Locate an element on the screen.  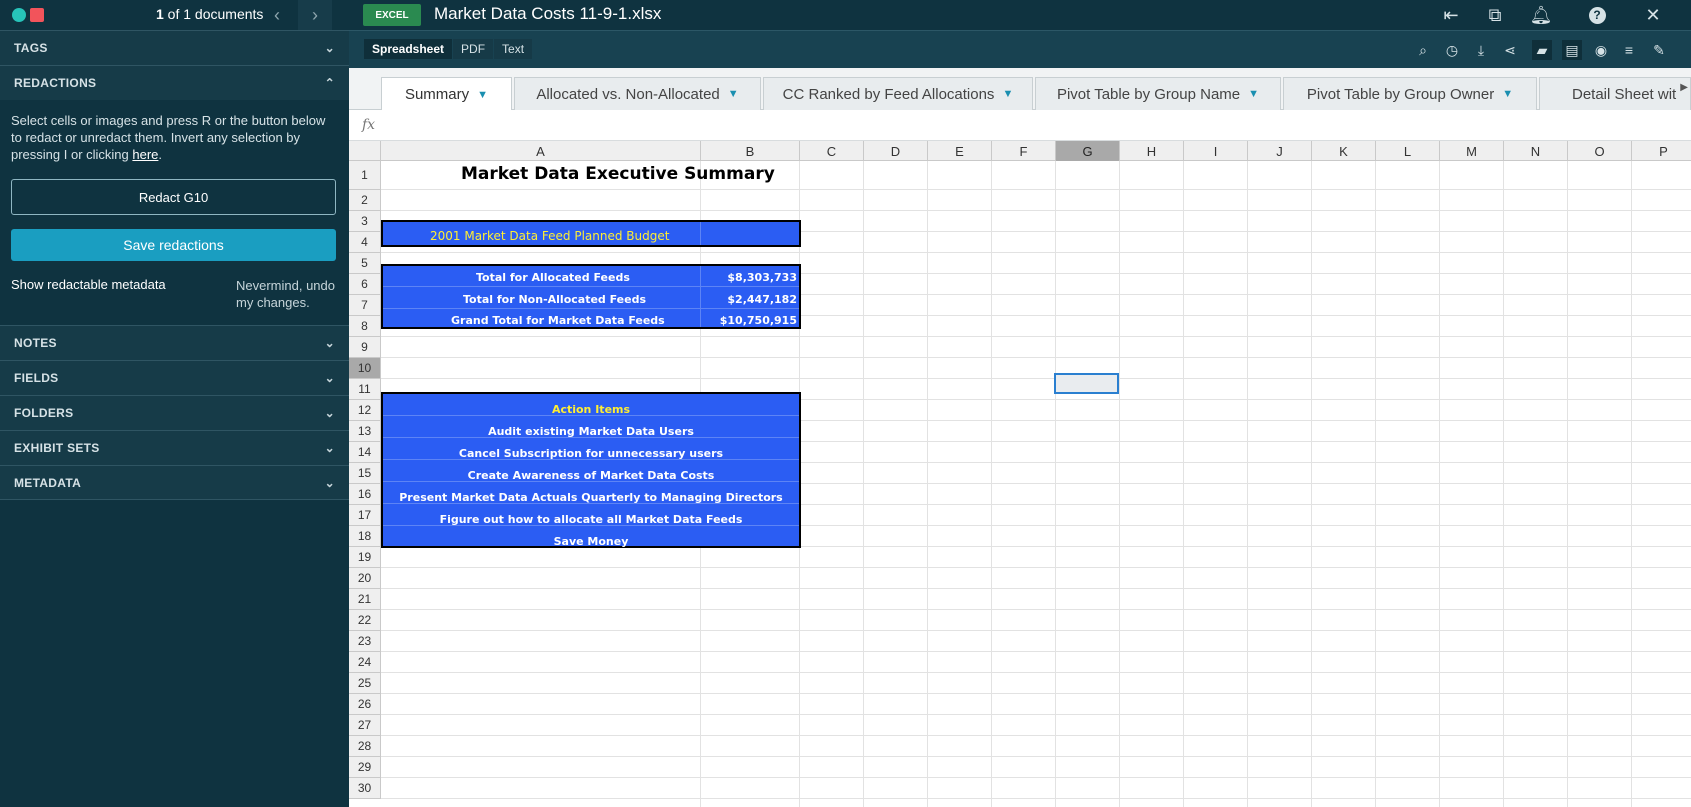
column-header-j: J is located at coordinates (1280, 151).